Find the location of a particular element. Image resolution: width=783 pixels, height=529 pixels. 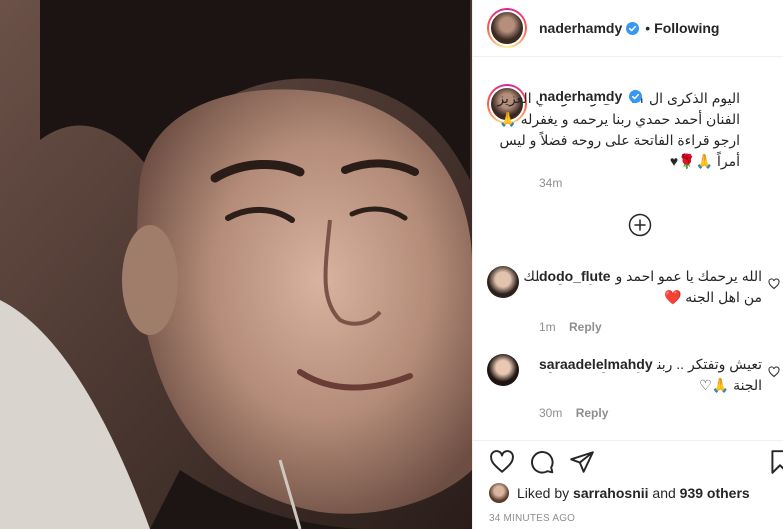

likes-others-link: 939 others is located at coordinates (715, 493).